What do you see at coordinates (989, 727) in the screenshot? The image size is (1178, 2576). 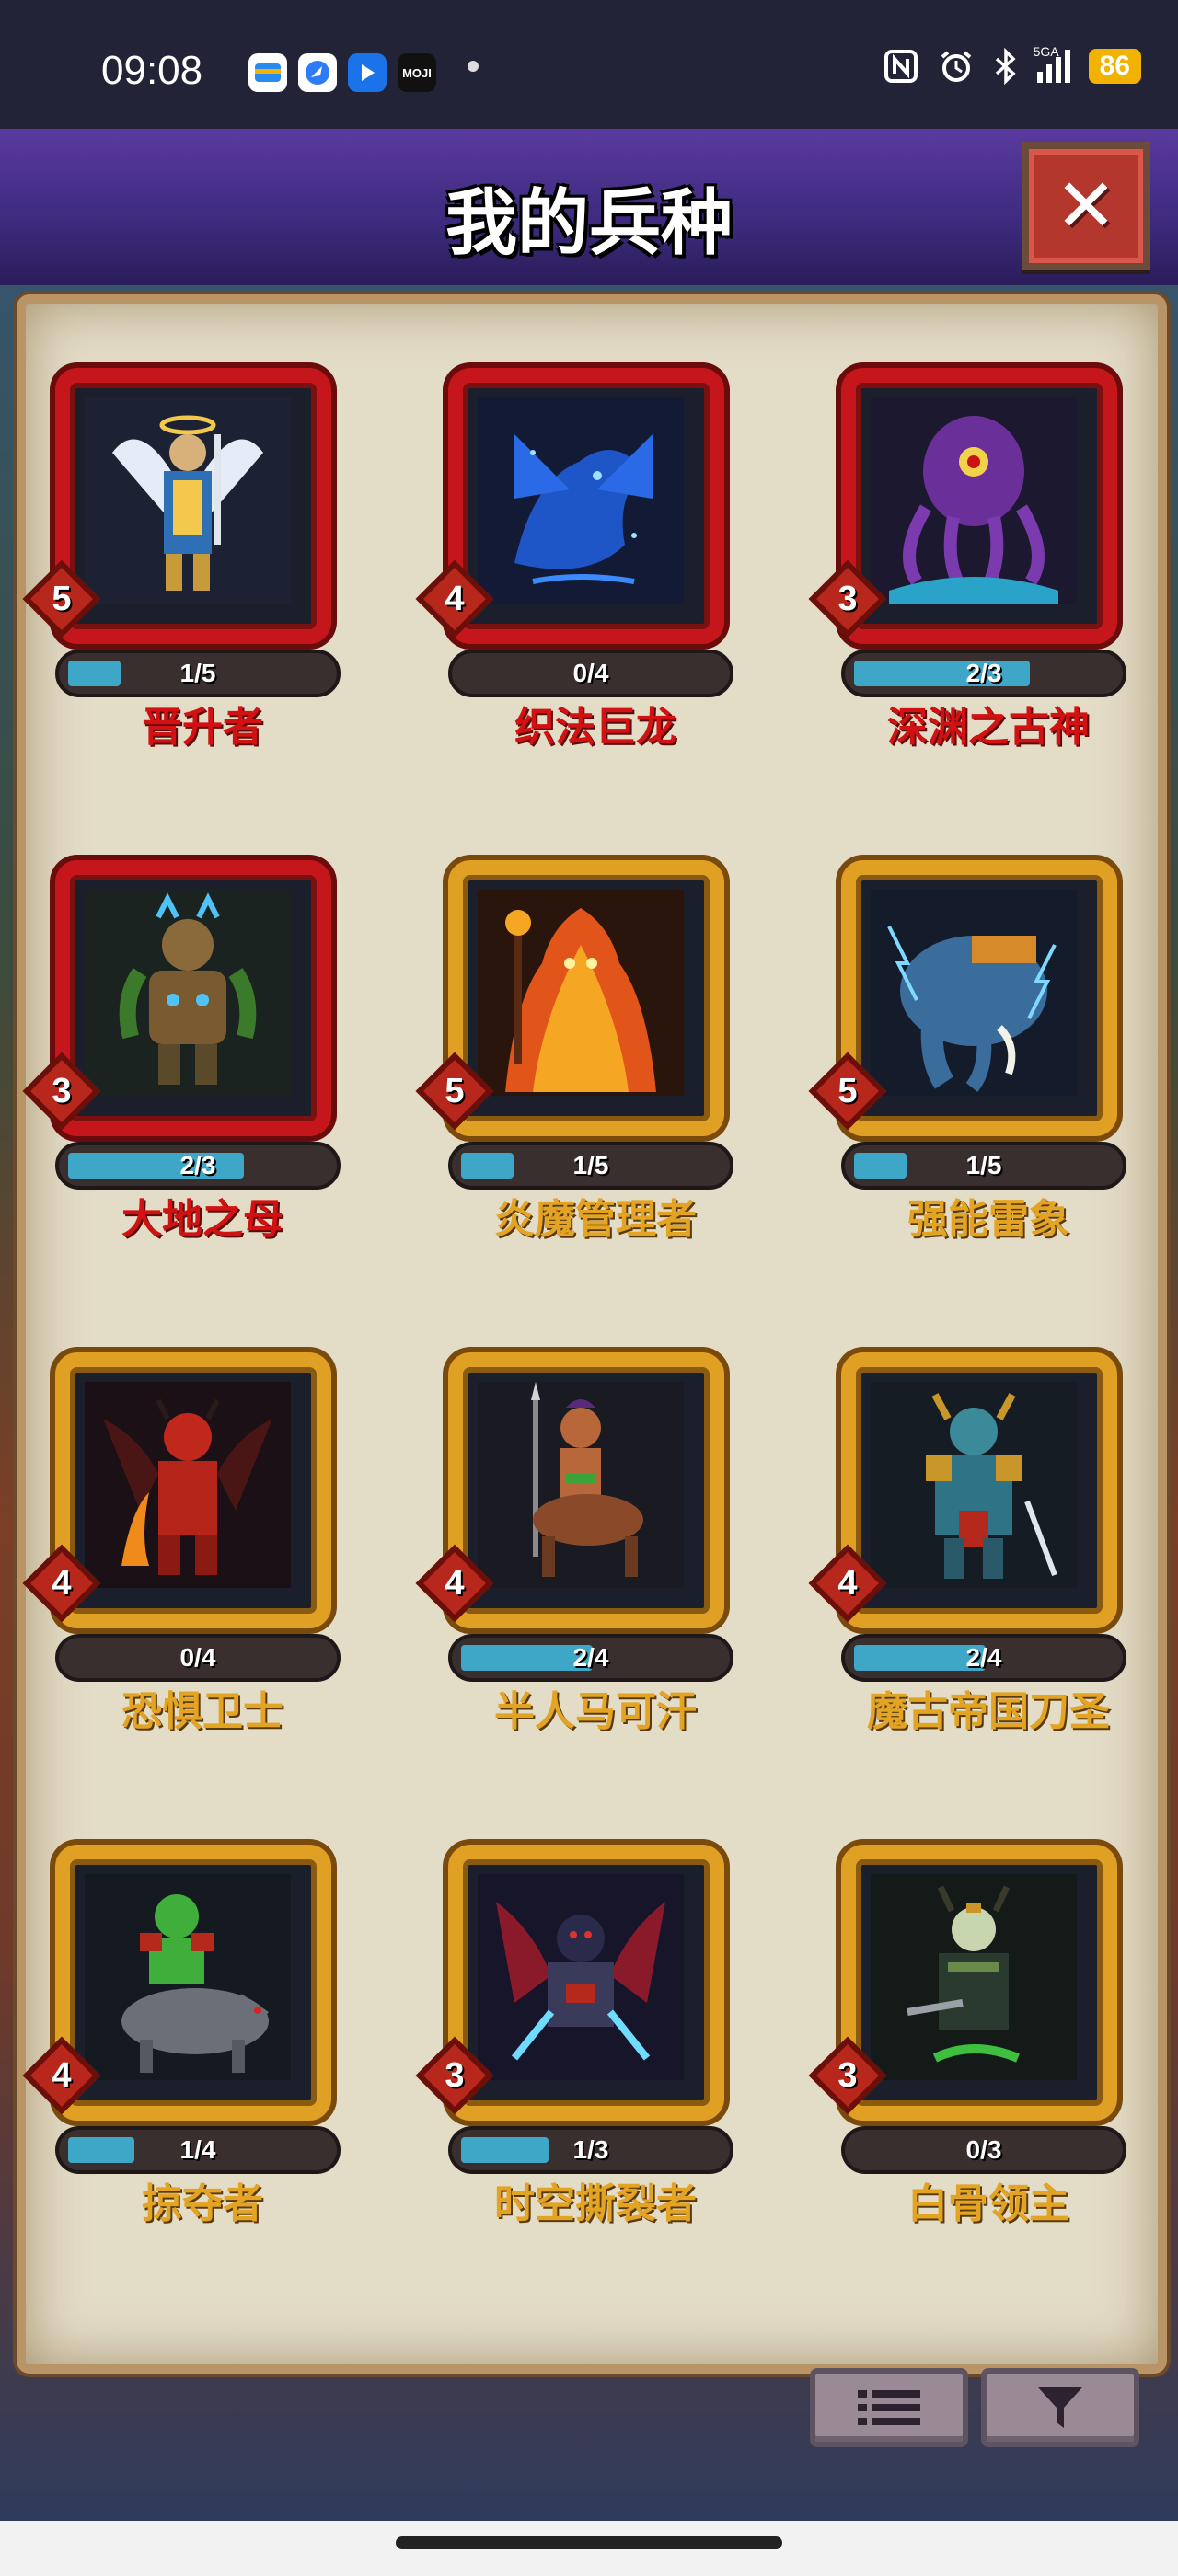 I see `unit-name: 深渊之古神` at bounding box center [989, 727].